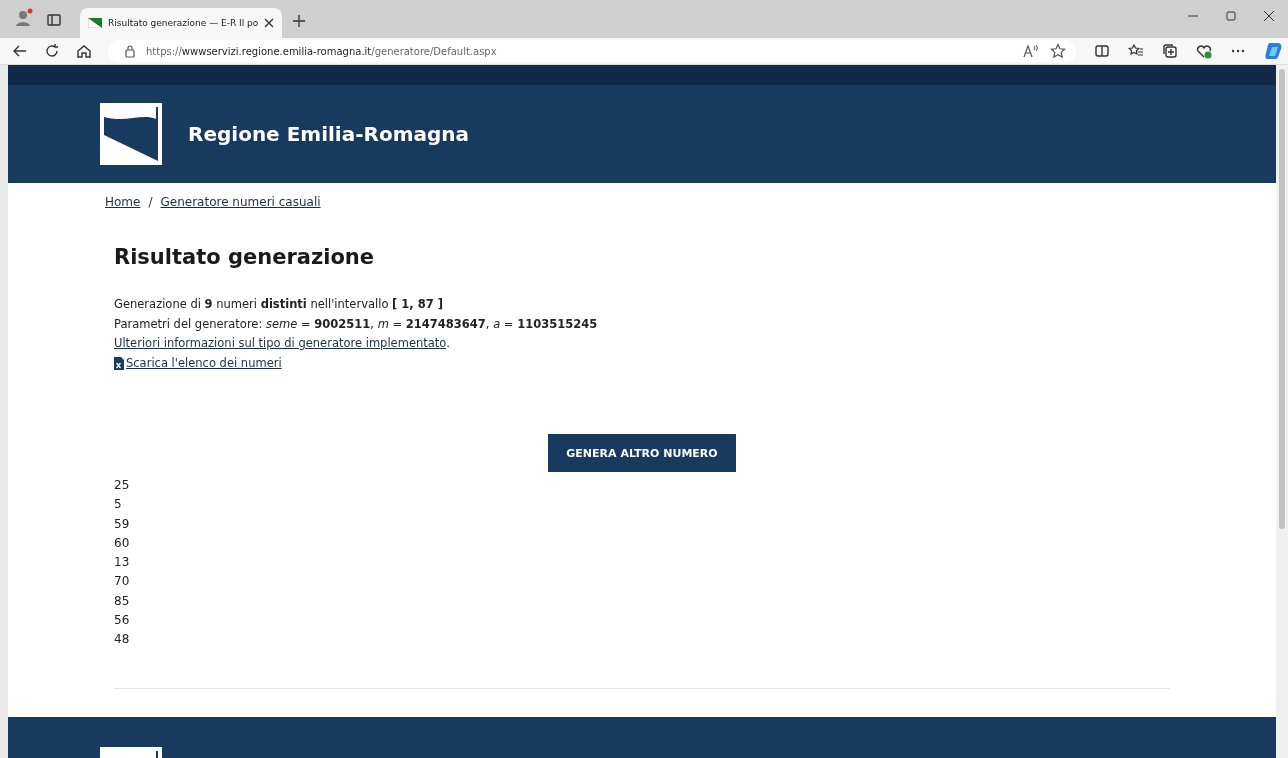 The height and width of the screenshot is (758, 1288). I want to click on number-item: 60, so click(122, 543).